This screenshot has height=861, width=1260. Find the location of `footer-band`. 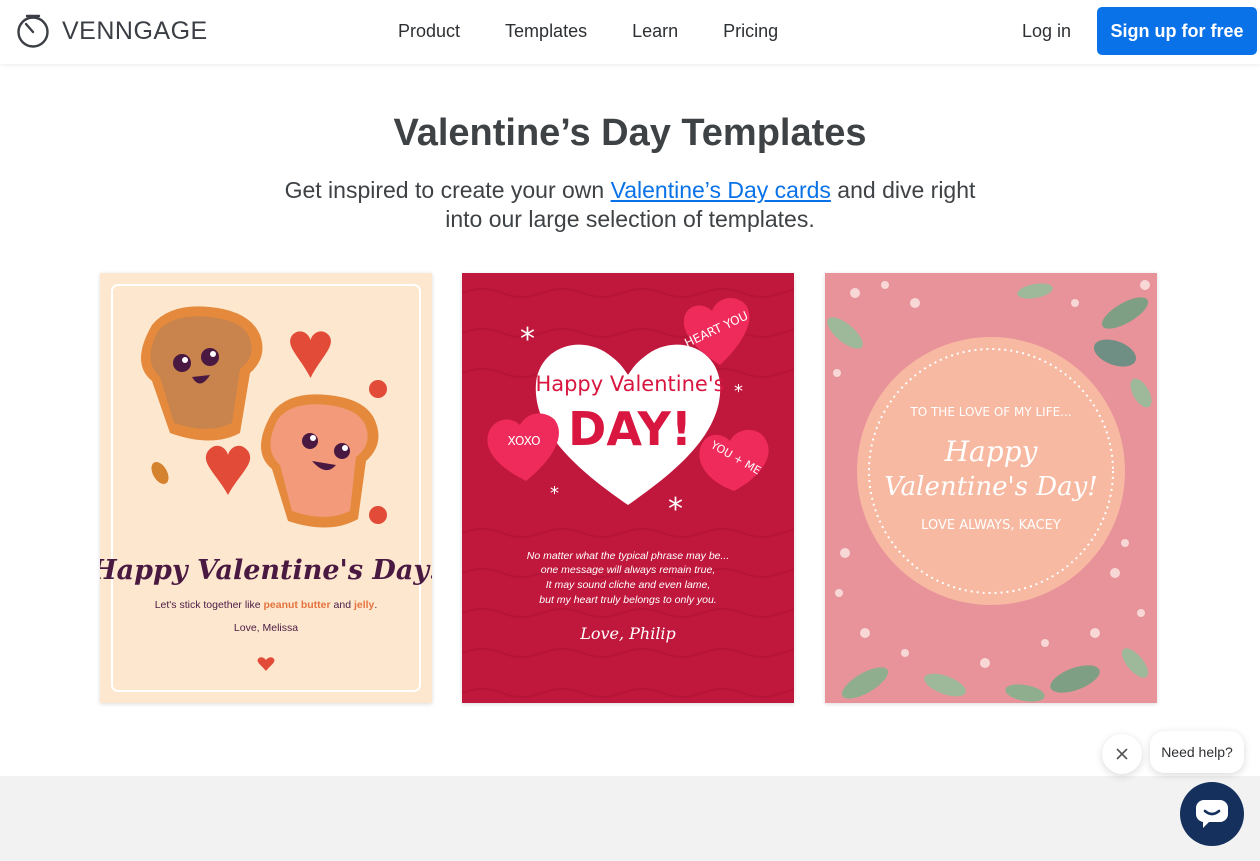

footer-band is located at coordinates (630, 818).